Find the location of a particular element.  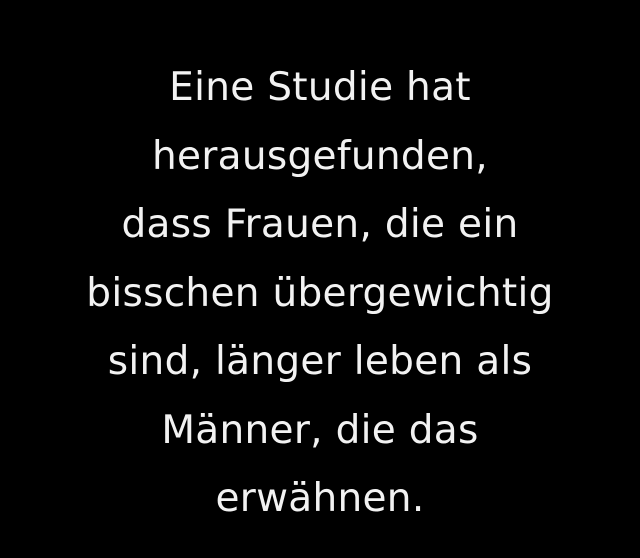

quote-line-2: herausgefunden, is located at coordinates (320, 156).